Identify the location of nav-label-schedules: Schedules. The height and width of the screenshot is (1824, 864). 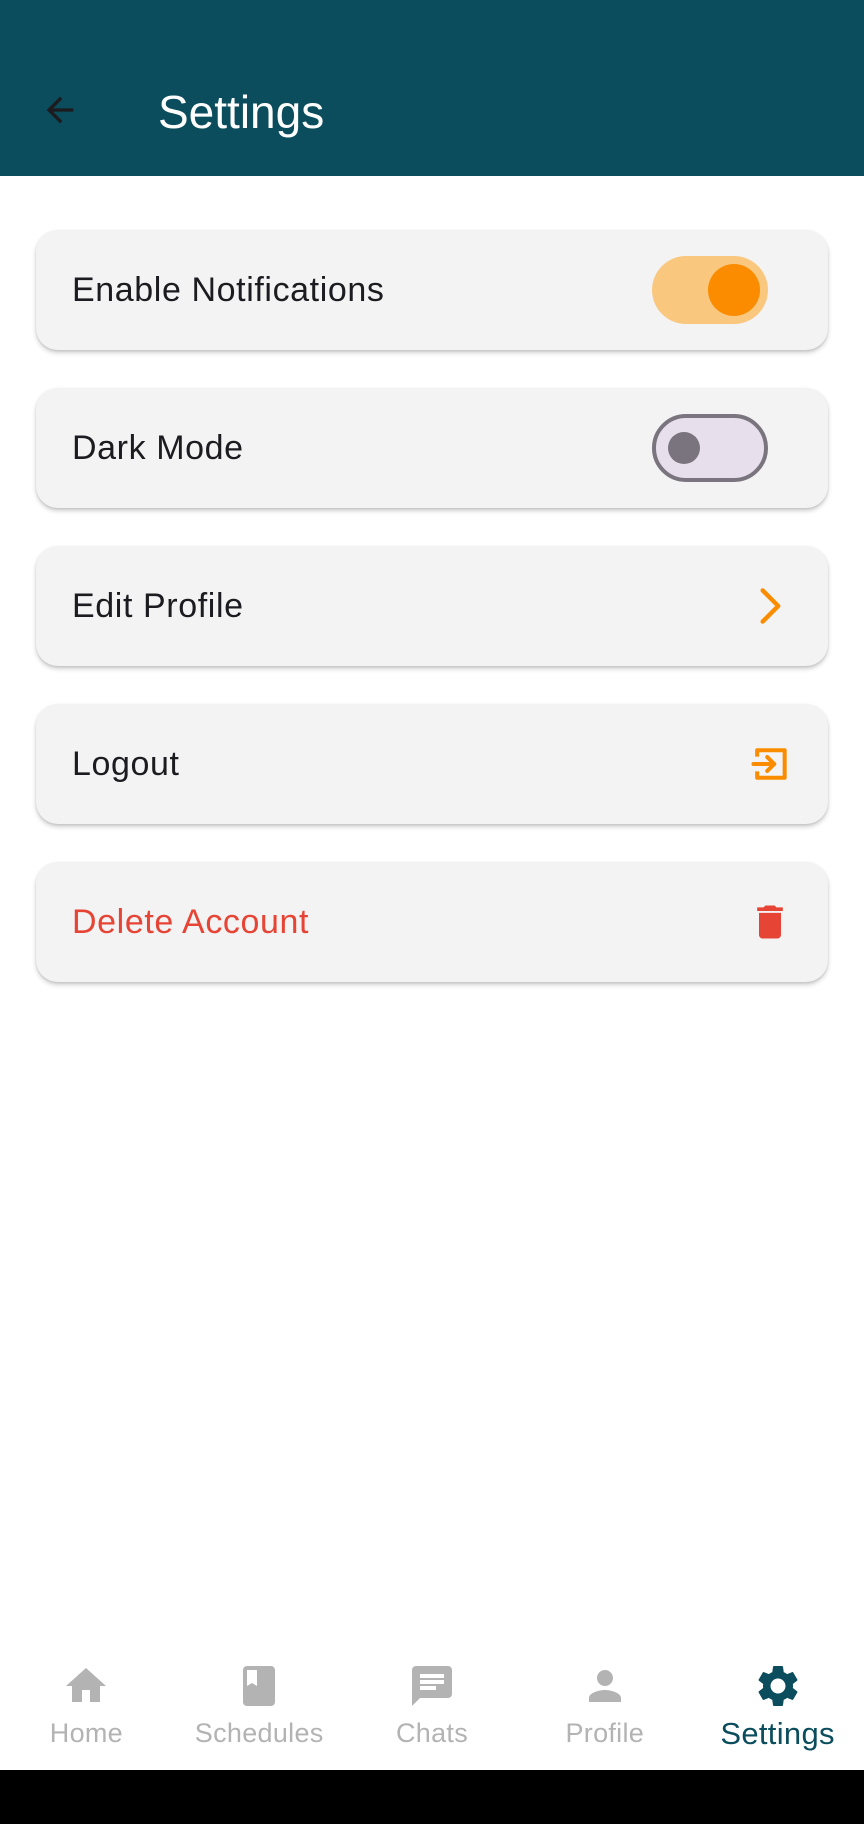
(259, 1733).